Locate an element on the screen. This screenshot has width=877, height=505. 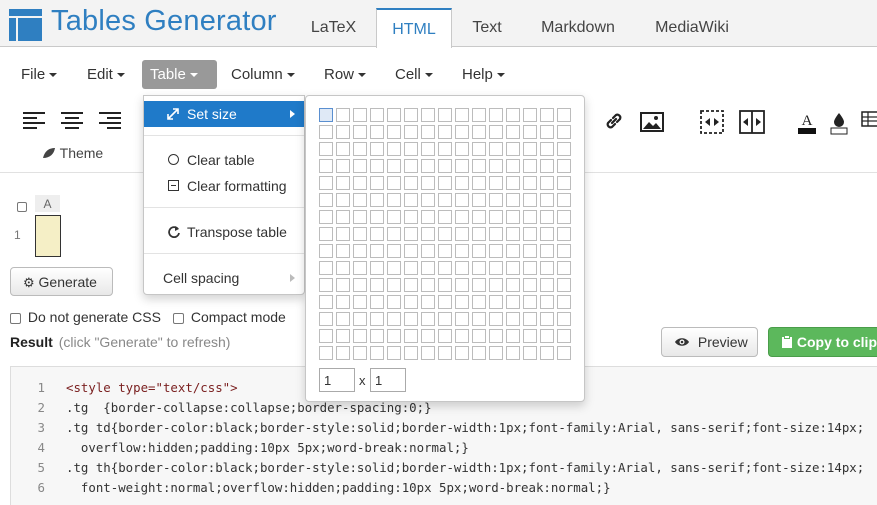
align-right-icon is located at coordinates (110, 120).